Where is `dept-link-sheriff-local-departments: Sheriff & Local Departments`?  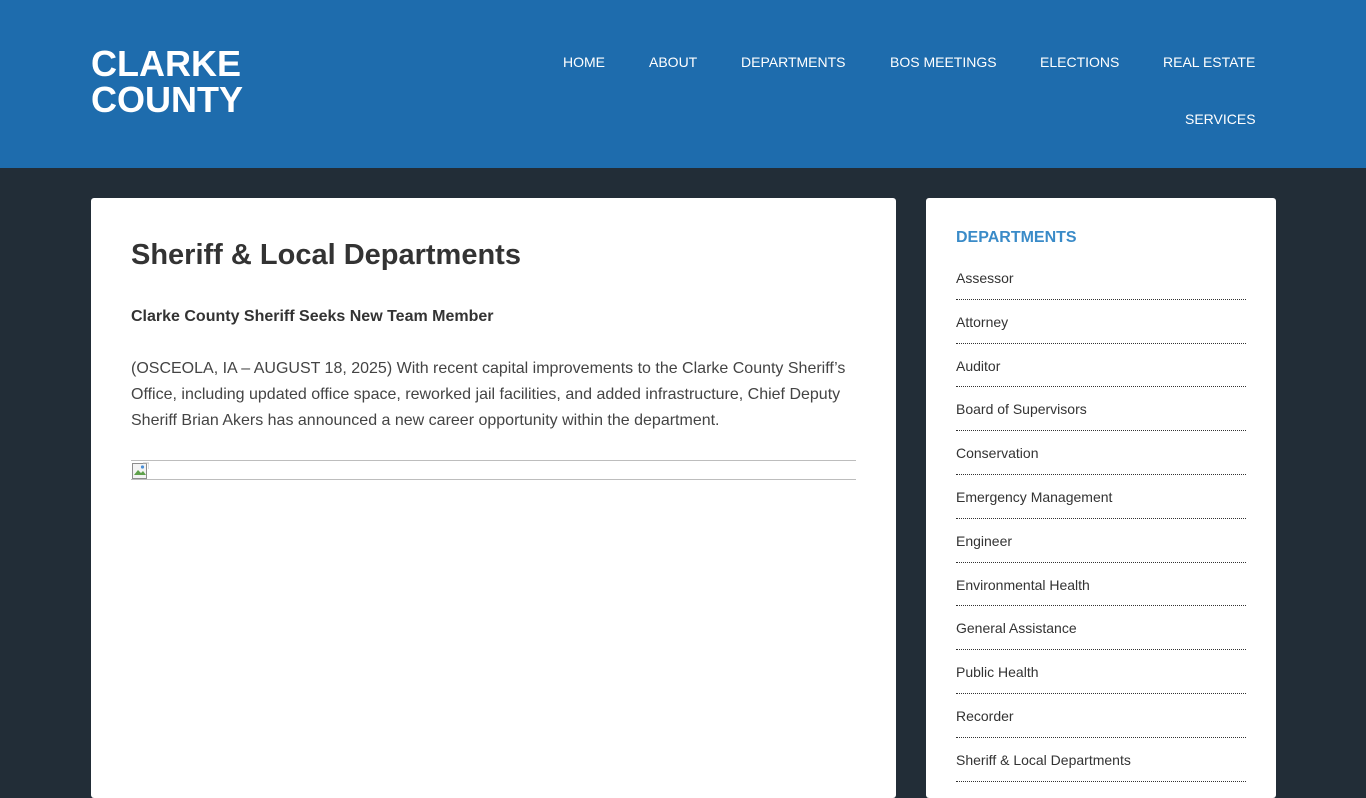
dept-link-sheriff-local-departments: Sheriff & Local Departments is located at coordinates (1043, 760).